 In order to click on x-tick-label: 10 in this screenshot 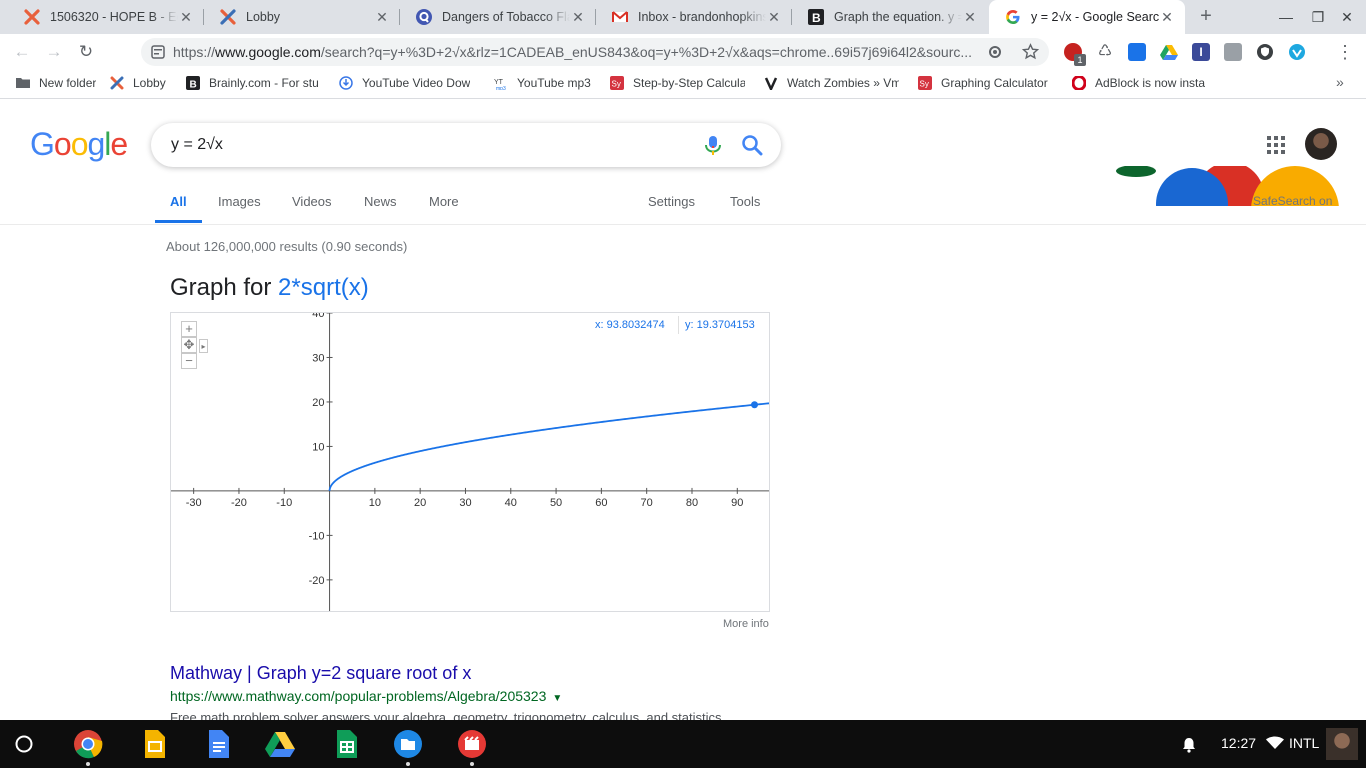, I will do `click(375, 503)`.